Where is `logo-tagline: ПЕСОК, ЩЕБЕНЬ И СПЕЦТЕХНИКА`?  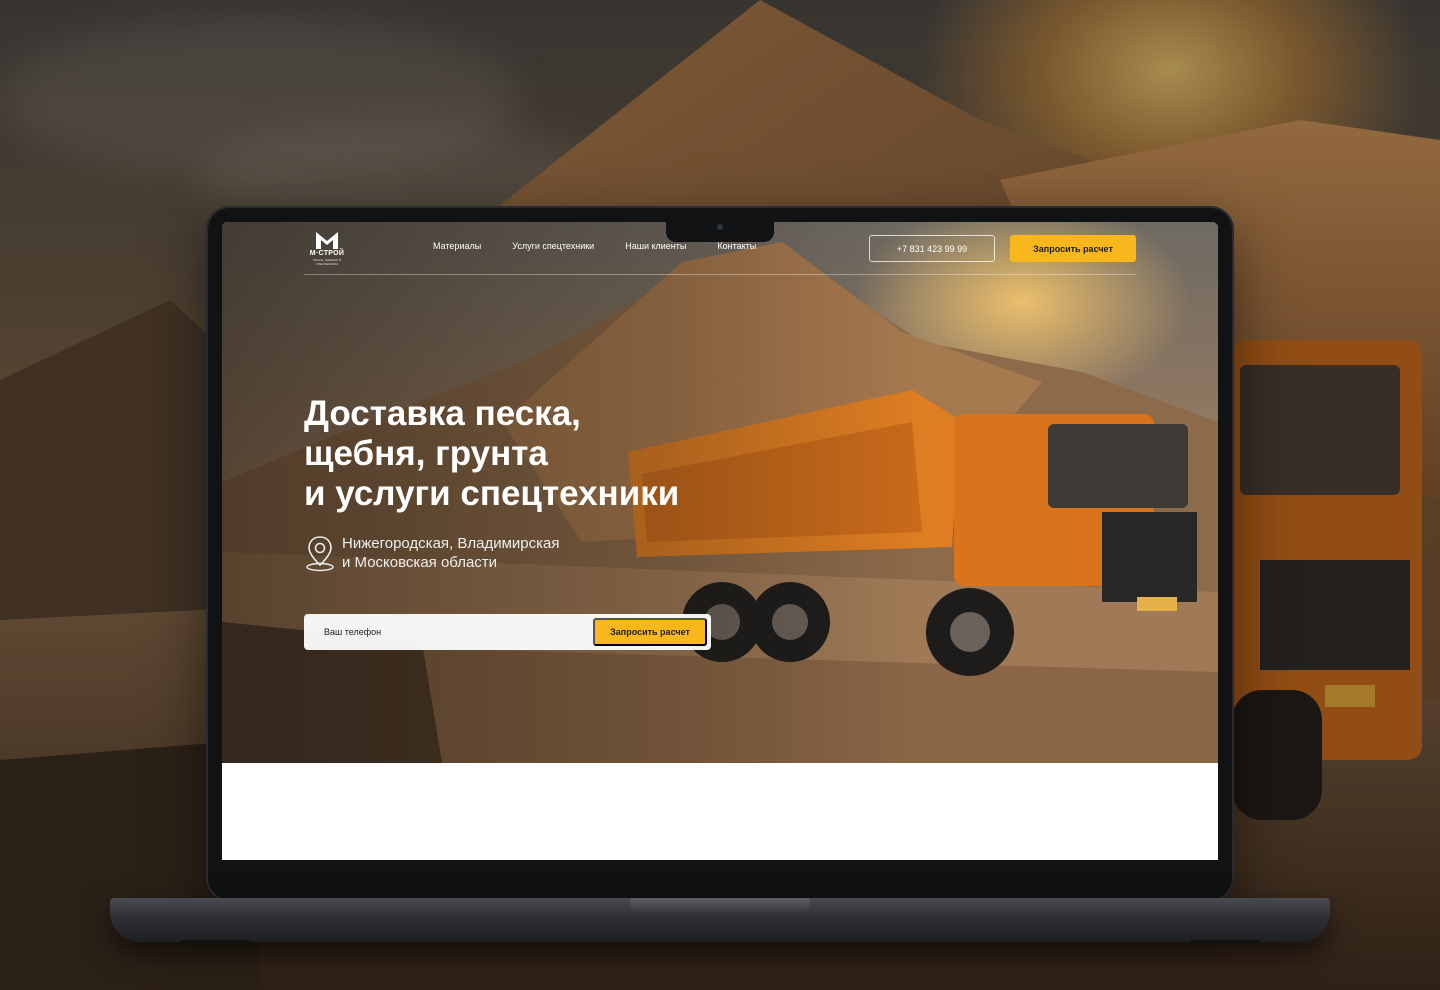
logo-tagline: ПЕСОК, ЩЕБЕНЬ И СПЕЦТЕХНИКА is located at coordinates (327, 262).